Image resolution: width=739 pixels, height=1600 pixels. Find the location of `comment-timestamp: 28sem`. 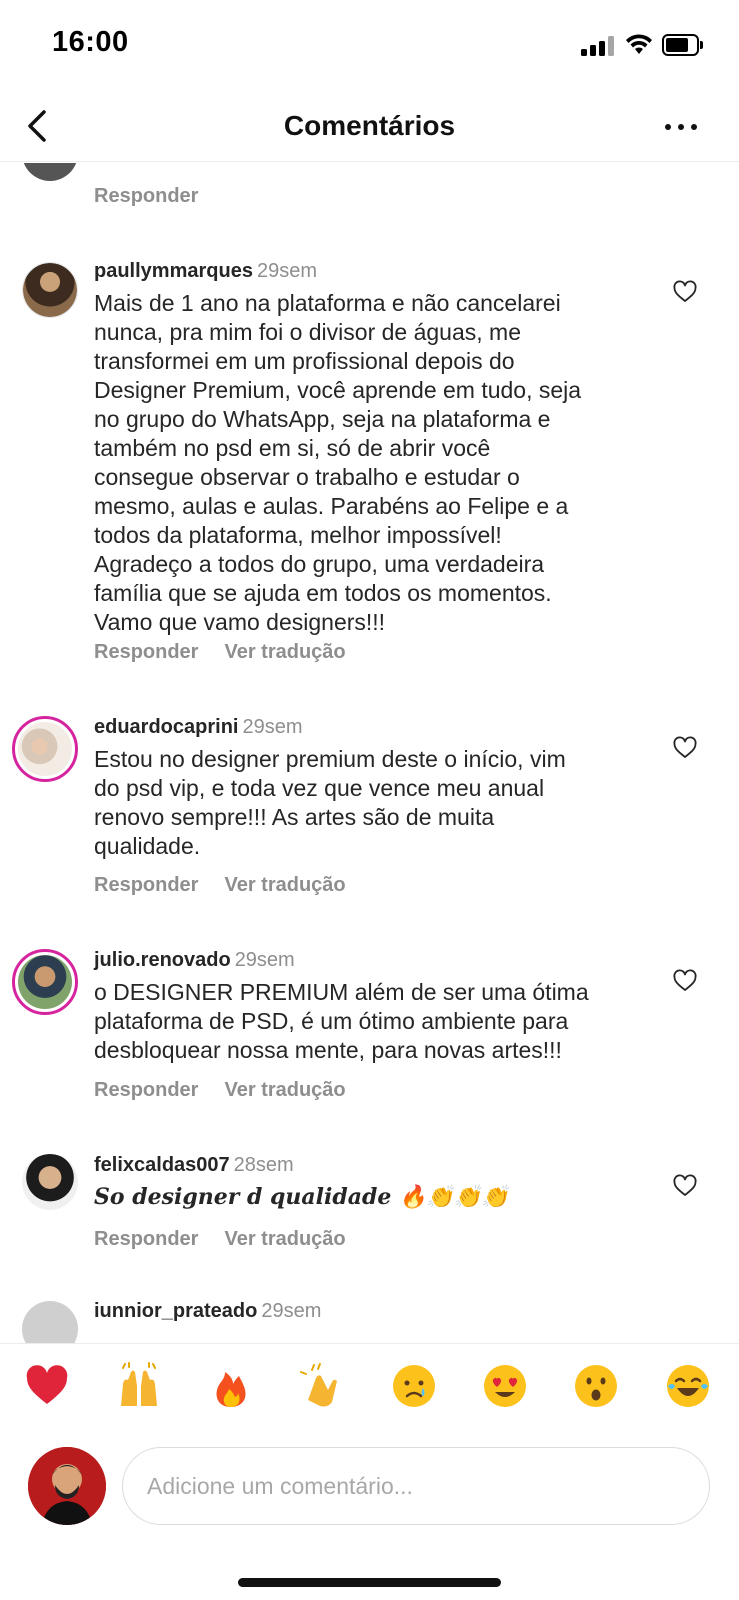

comment-timestamp: 28sem is located at coordinates (263, 1165).